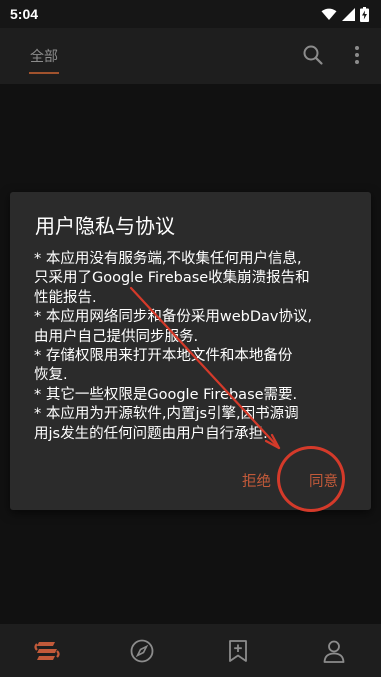 This screenshot has width=381, height=677. I want to click on dialog-line: * 本应用为开源软件,内置js引擎,因书源调, so click(166, 414).